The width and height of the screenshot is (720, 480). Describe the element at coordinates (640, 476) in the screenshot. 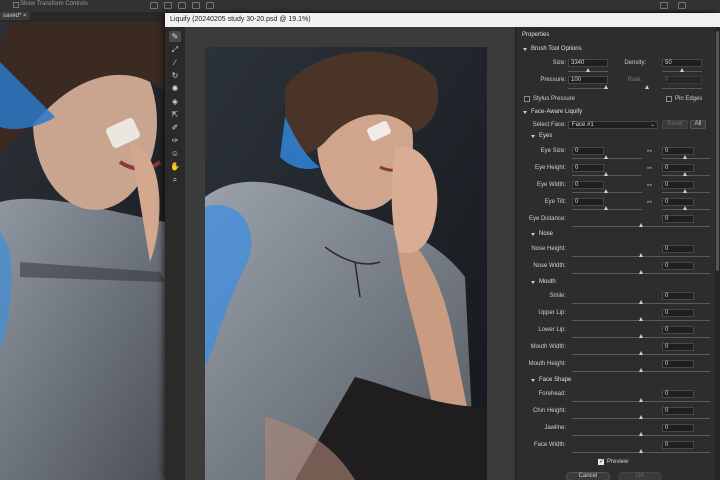

I see `ok-button: OK` at that location.